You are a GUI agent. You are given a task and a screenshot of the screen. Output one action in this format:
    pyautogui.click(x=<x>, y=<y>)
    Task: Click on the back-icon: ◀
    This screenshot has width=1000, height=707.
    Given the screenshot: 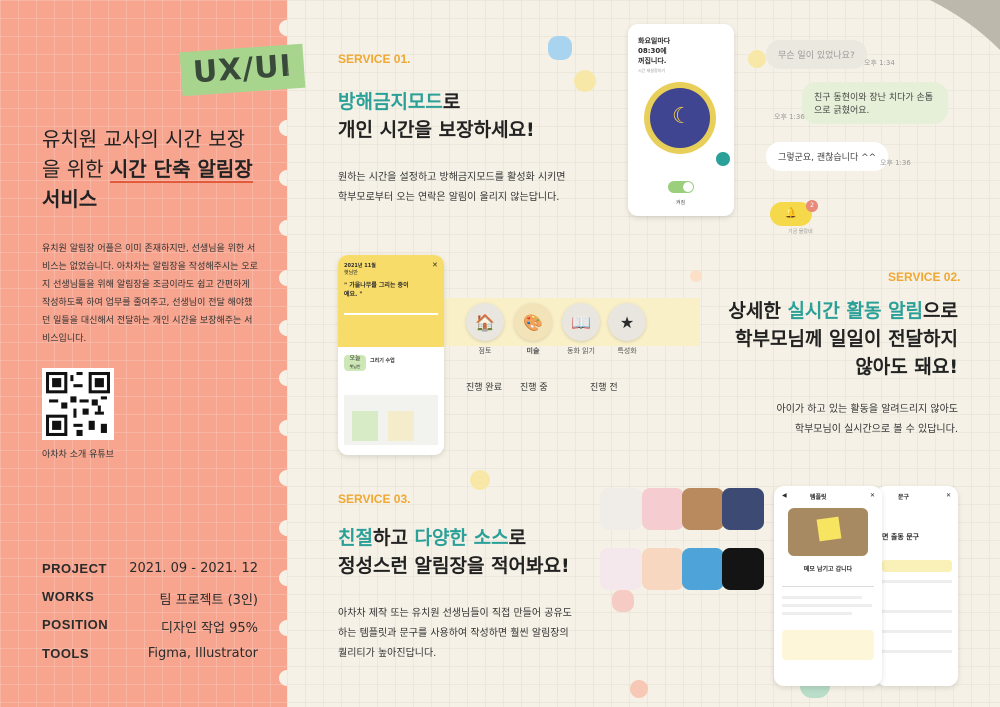 What is the action you would take?
    pyautogui.click(x=784, y=495)
    